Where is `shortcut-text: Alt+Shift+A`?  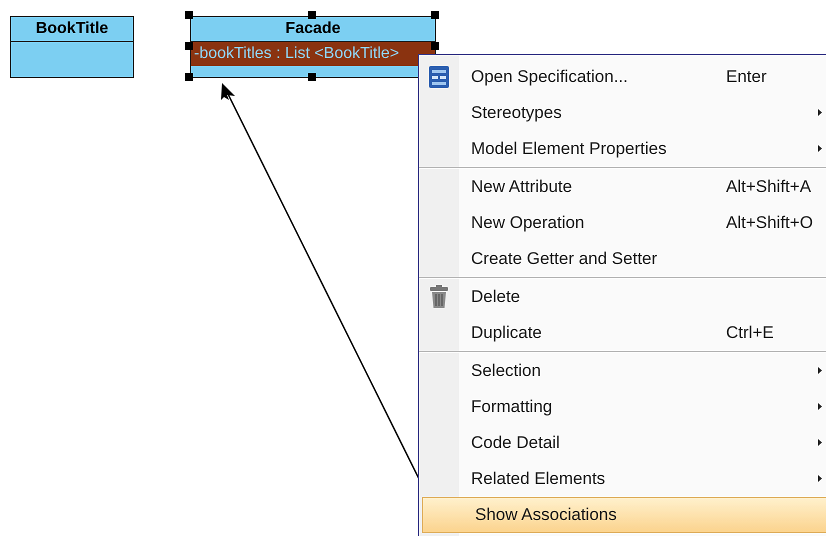
shortcut-text: Alt+Shift+A is located at coordinates (769, 187).